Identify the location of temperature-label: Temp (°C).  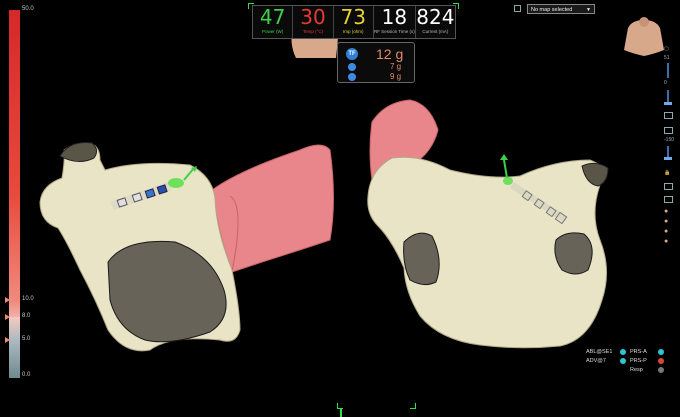
(313, 31).